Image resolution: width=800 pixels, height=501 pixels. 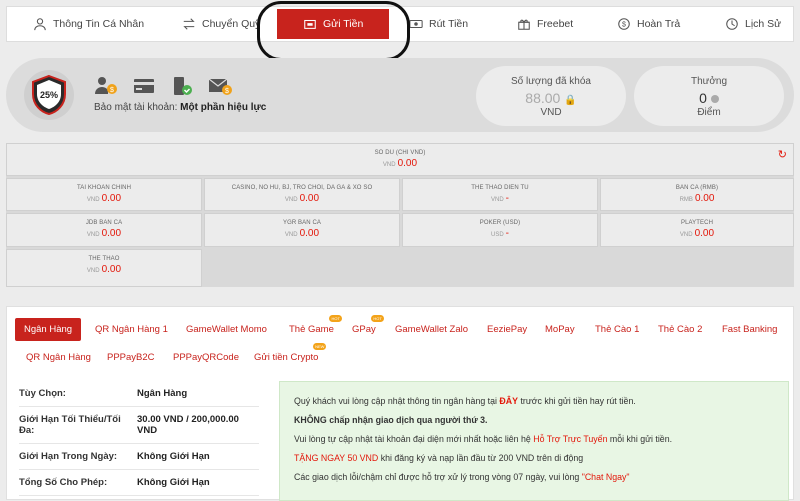 I want to click on nav-label: Freebet, so click(x=555, y=24).